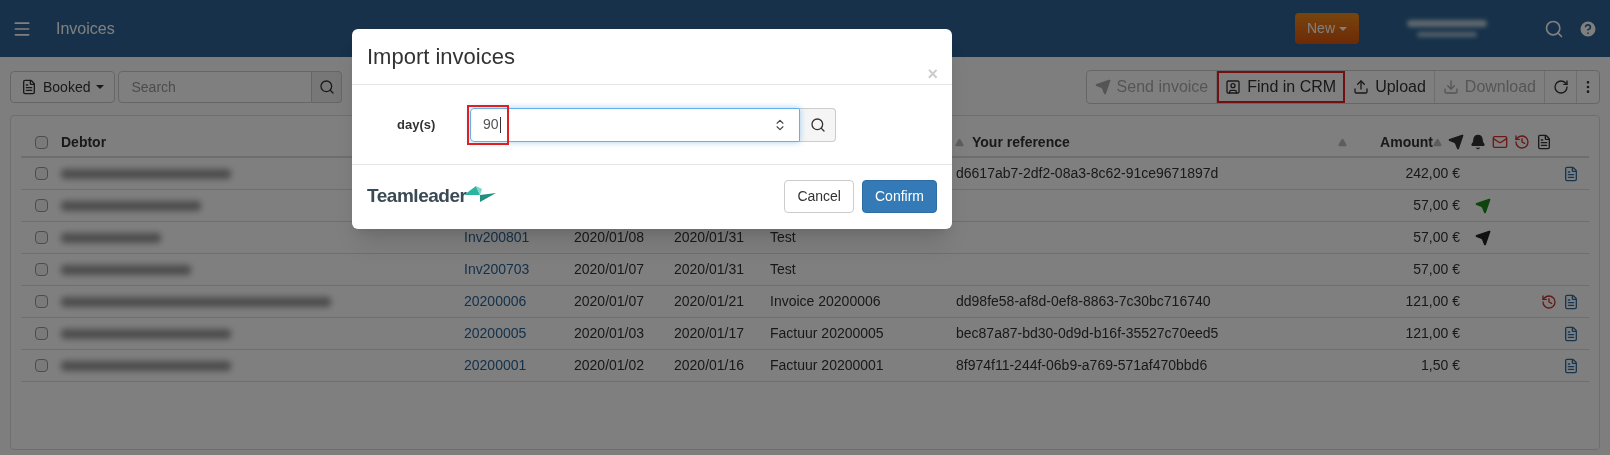  Describe the element at coordinates (1281, 87) in the screenshot. I see `toolbar-button: Find in CRM` at that location.